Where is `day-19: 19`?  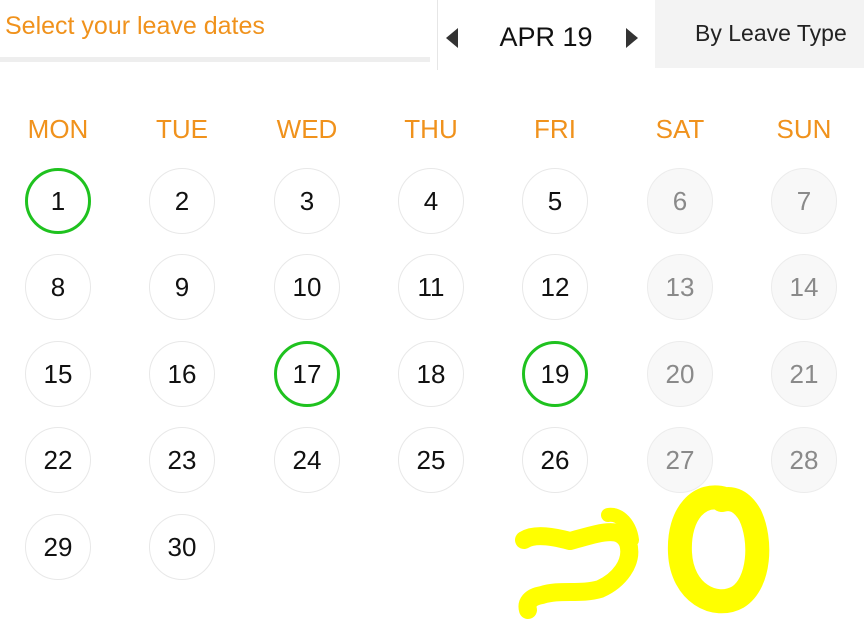 day-19: 19 is located at coordinates (555, 374).